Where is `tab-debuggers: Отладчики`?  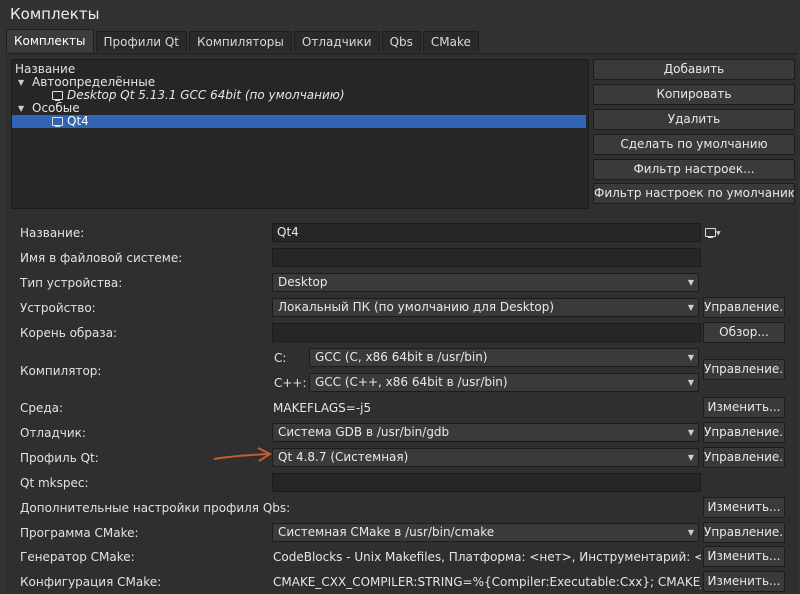 tab-debuggers: Отладчики is located at coordinates (336, 41).